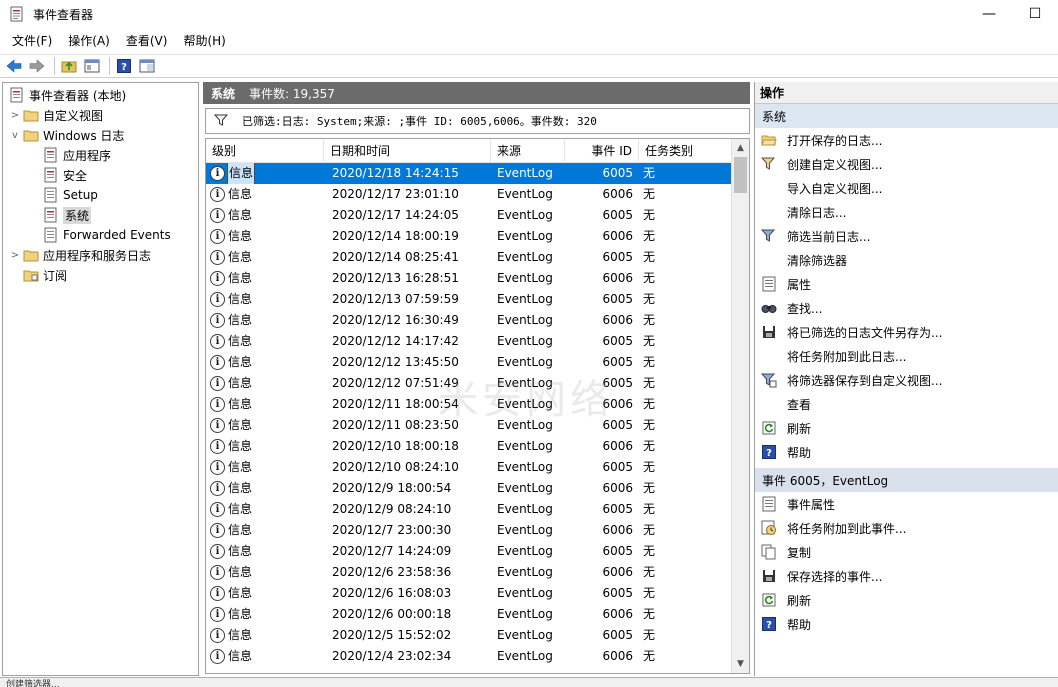 This screenshot has width=1058, height=687. Describe the element at coordinates (66, 135) in the screenshot. I see `tree-item-windows-logs: v Windows 日志` at that location.